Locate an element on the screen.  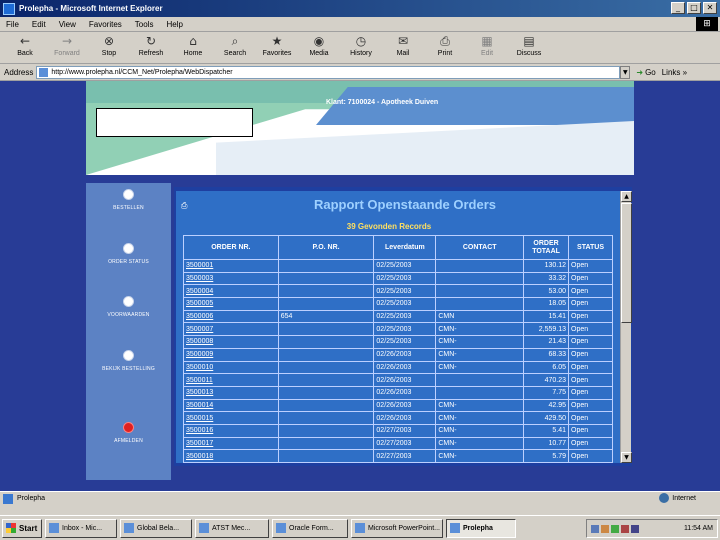
scroll-thumb is located at coordinates (626, 263).